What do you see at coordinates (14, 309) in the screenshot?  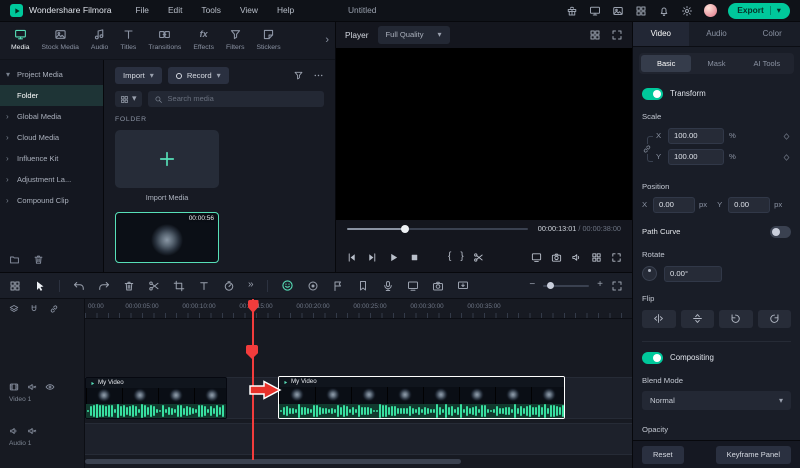 I see `track-manager-icon` at bounding box center [14, 309].